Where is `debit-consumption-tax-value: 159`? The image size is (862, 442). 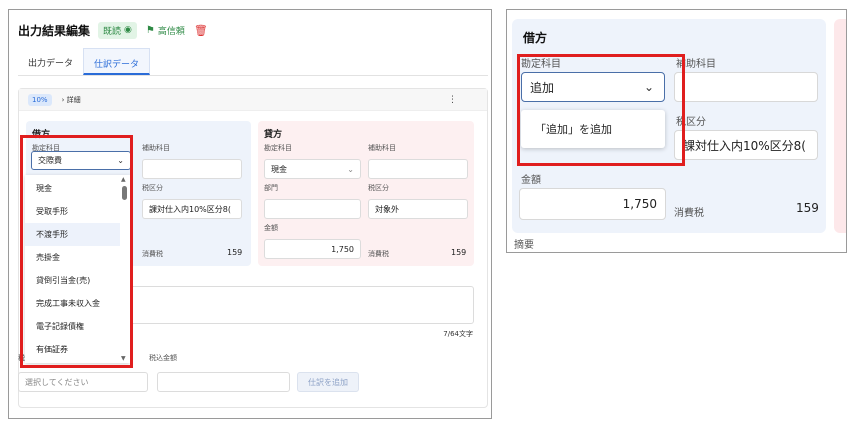
debit-consumption-tax-value: 159 is located at coordinates (235, 252).